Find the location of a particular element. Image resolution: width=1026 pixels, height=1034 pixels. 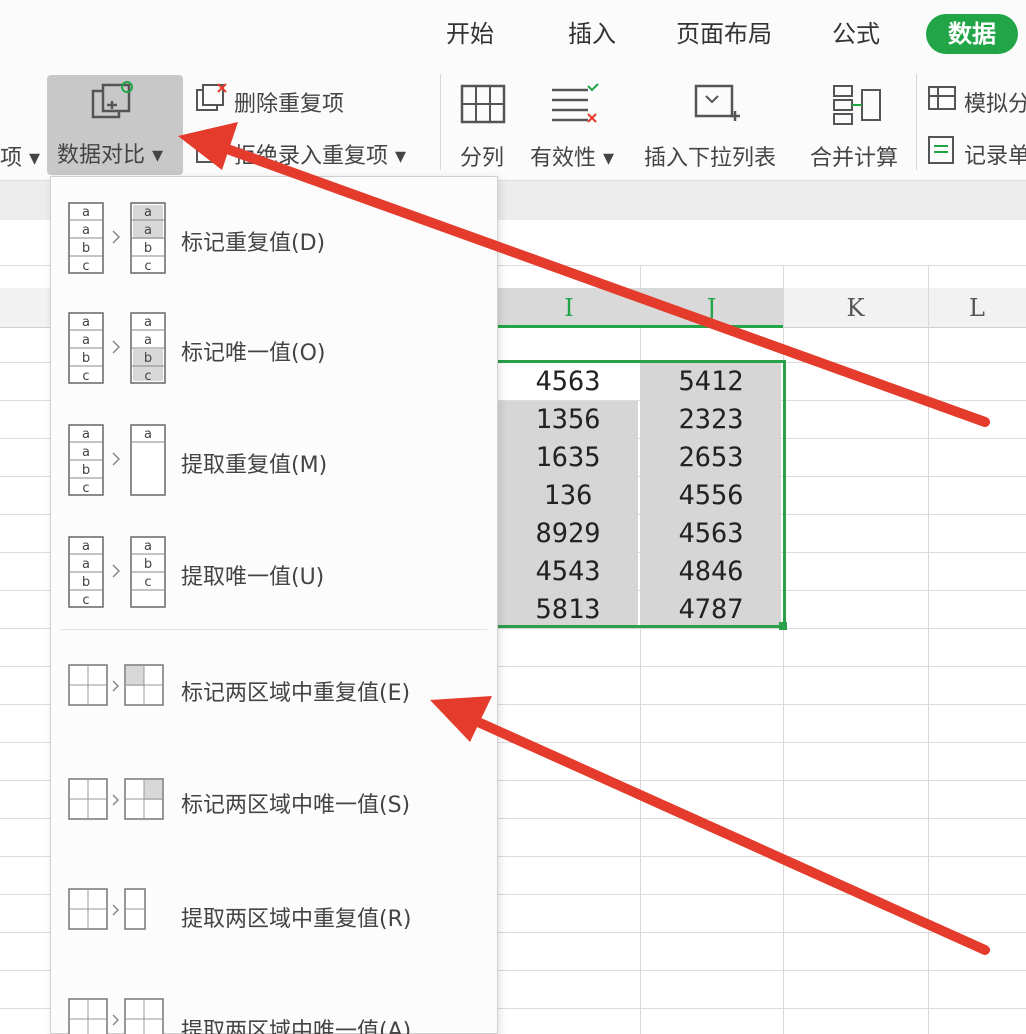

mark-unique-two-ranges-icon is located at coordinates (116, 799).